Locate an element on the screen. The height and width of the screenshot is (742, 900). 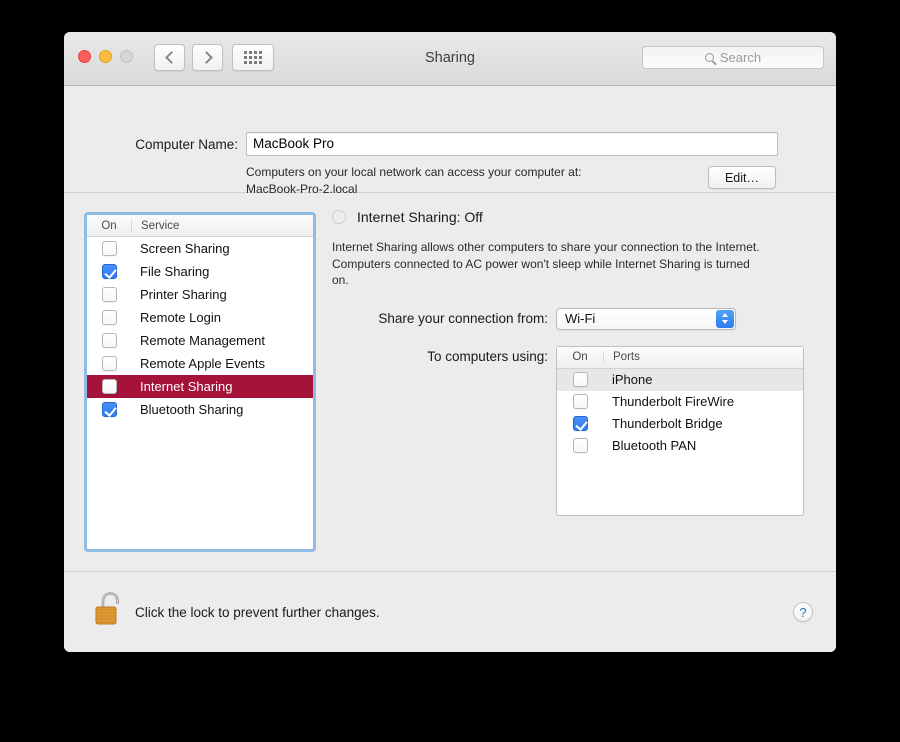
internet-sharing-status-row: Internet Sharing: Off is located at coordinates (577, 217).